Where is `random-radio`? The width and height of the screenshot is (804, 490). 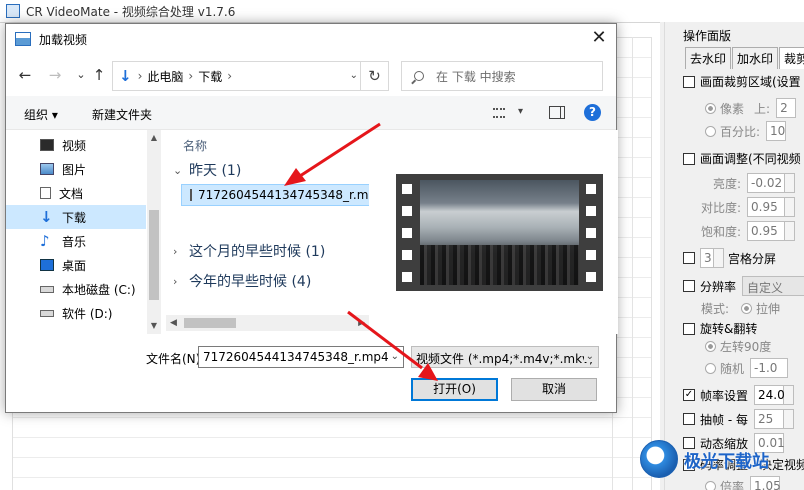 random-radio is located at coordinates (710, 368).